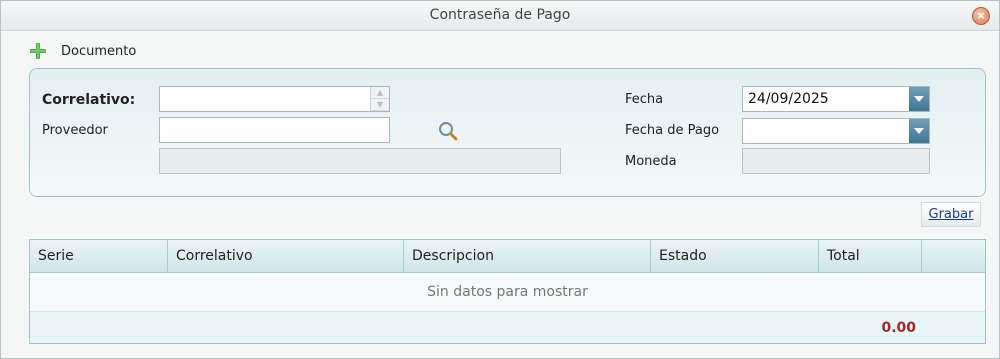 This screenshot has width=1000, height=359. What do you see at coordinates (951, 214) in the screenshot?
I see `save-button: Grabar` at bounding box center [951, 214].